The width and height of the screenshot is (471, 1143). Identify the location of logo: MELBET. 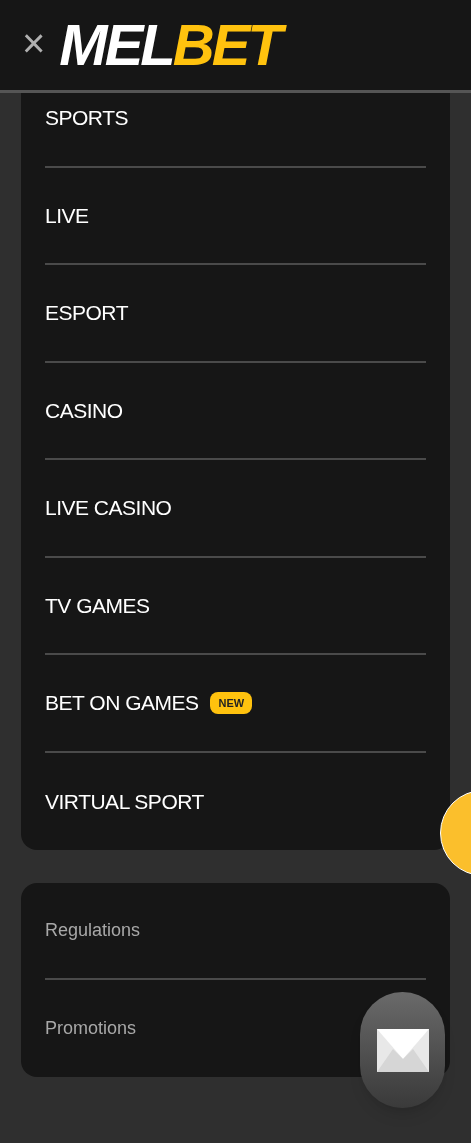
(174, 45).